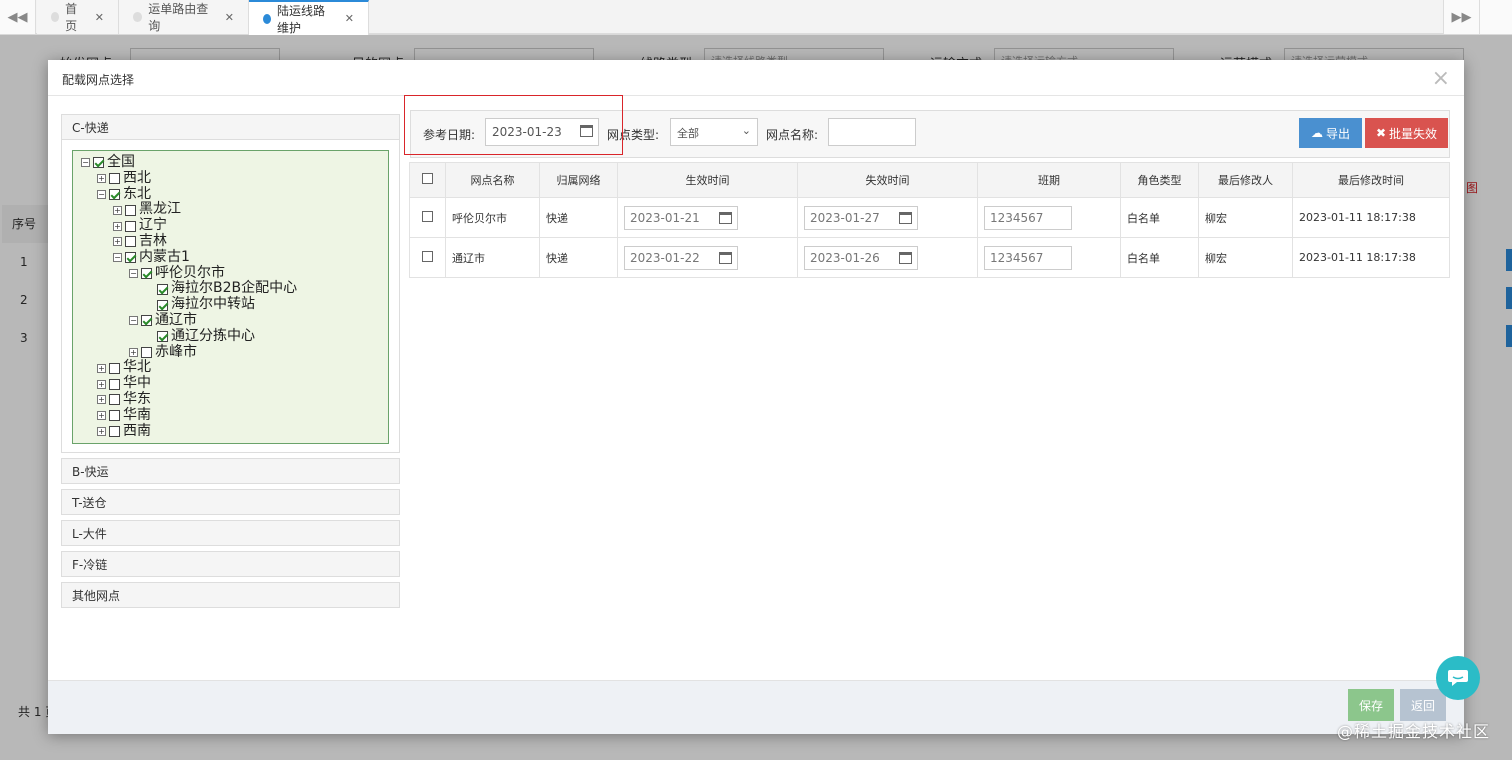 The width and height of the screenshot is (1512, 760). I want to click on batch-invalidate-button: ✖ 批量失效, so click(1406, 133).